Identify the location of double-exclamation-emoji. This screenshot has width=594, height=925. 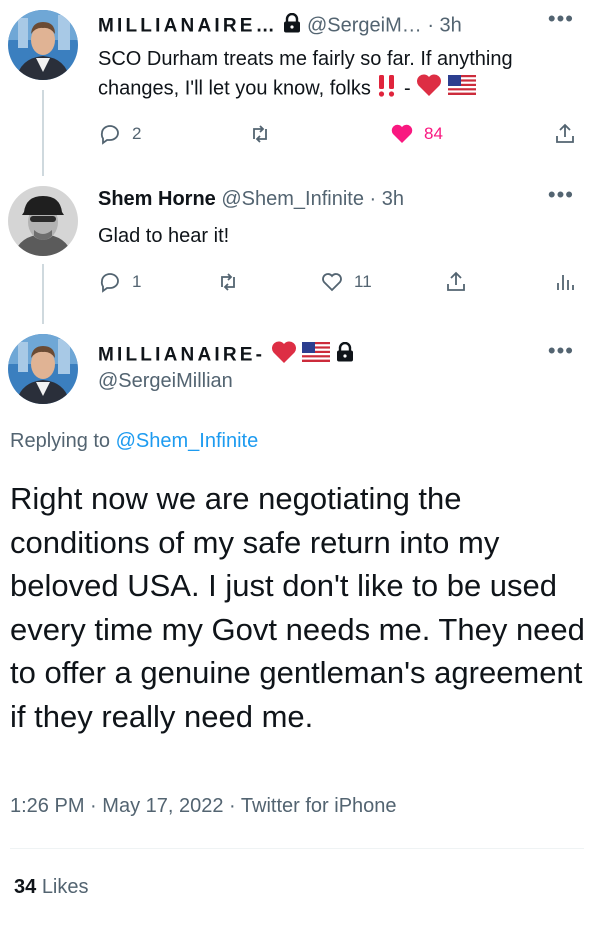
(387, 89).